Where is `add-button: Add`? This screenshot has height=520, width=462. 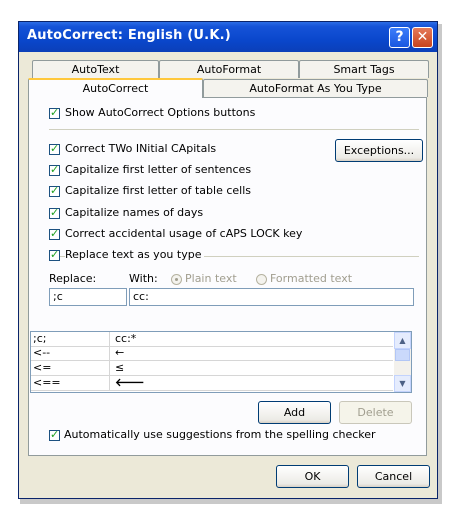
add-button: Add is located at coordinates (294, 412).